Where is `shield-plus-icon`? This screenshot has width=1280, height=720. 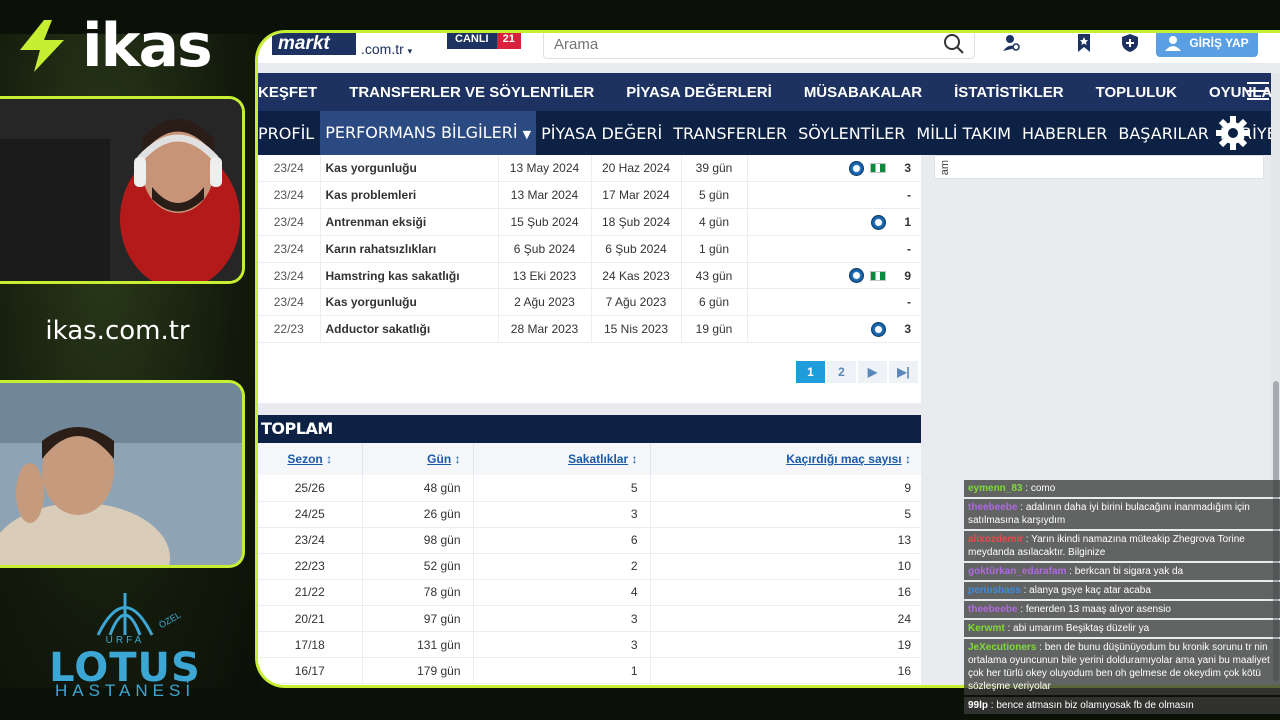
shield-plus-icon is located at coordinates (1130, 43).